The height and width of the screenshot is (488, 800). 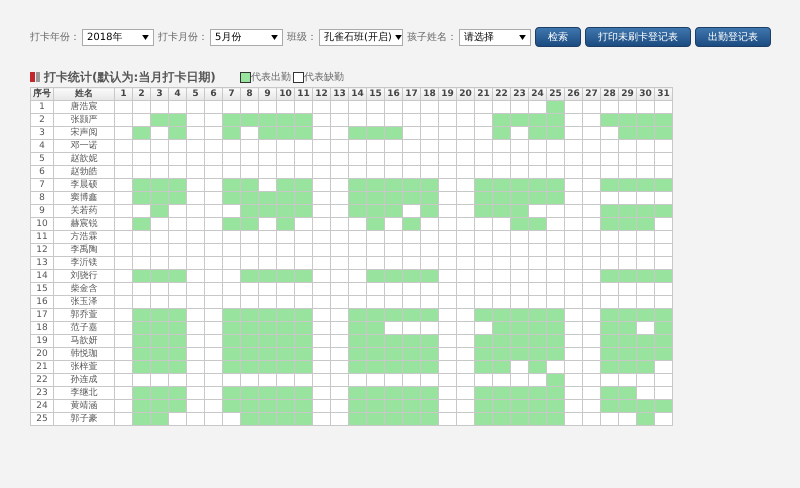 I want to click on day-header: 15, so click(x=375, y=94).